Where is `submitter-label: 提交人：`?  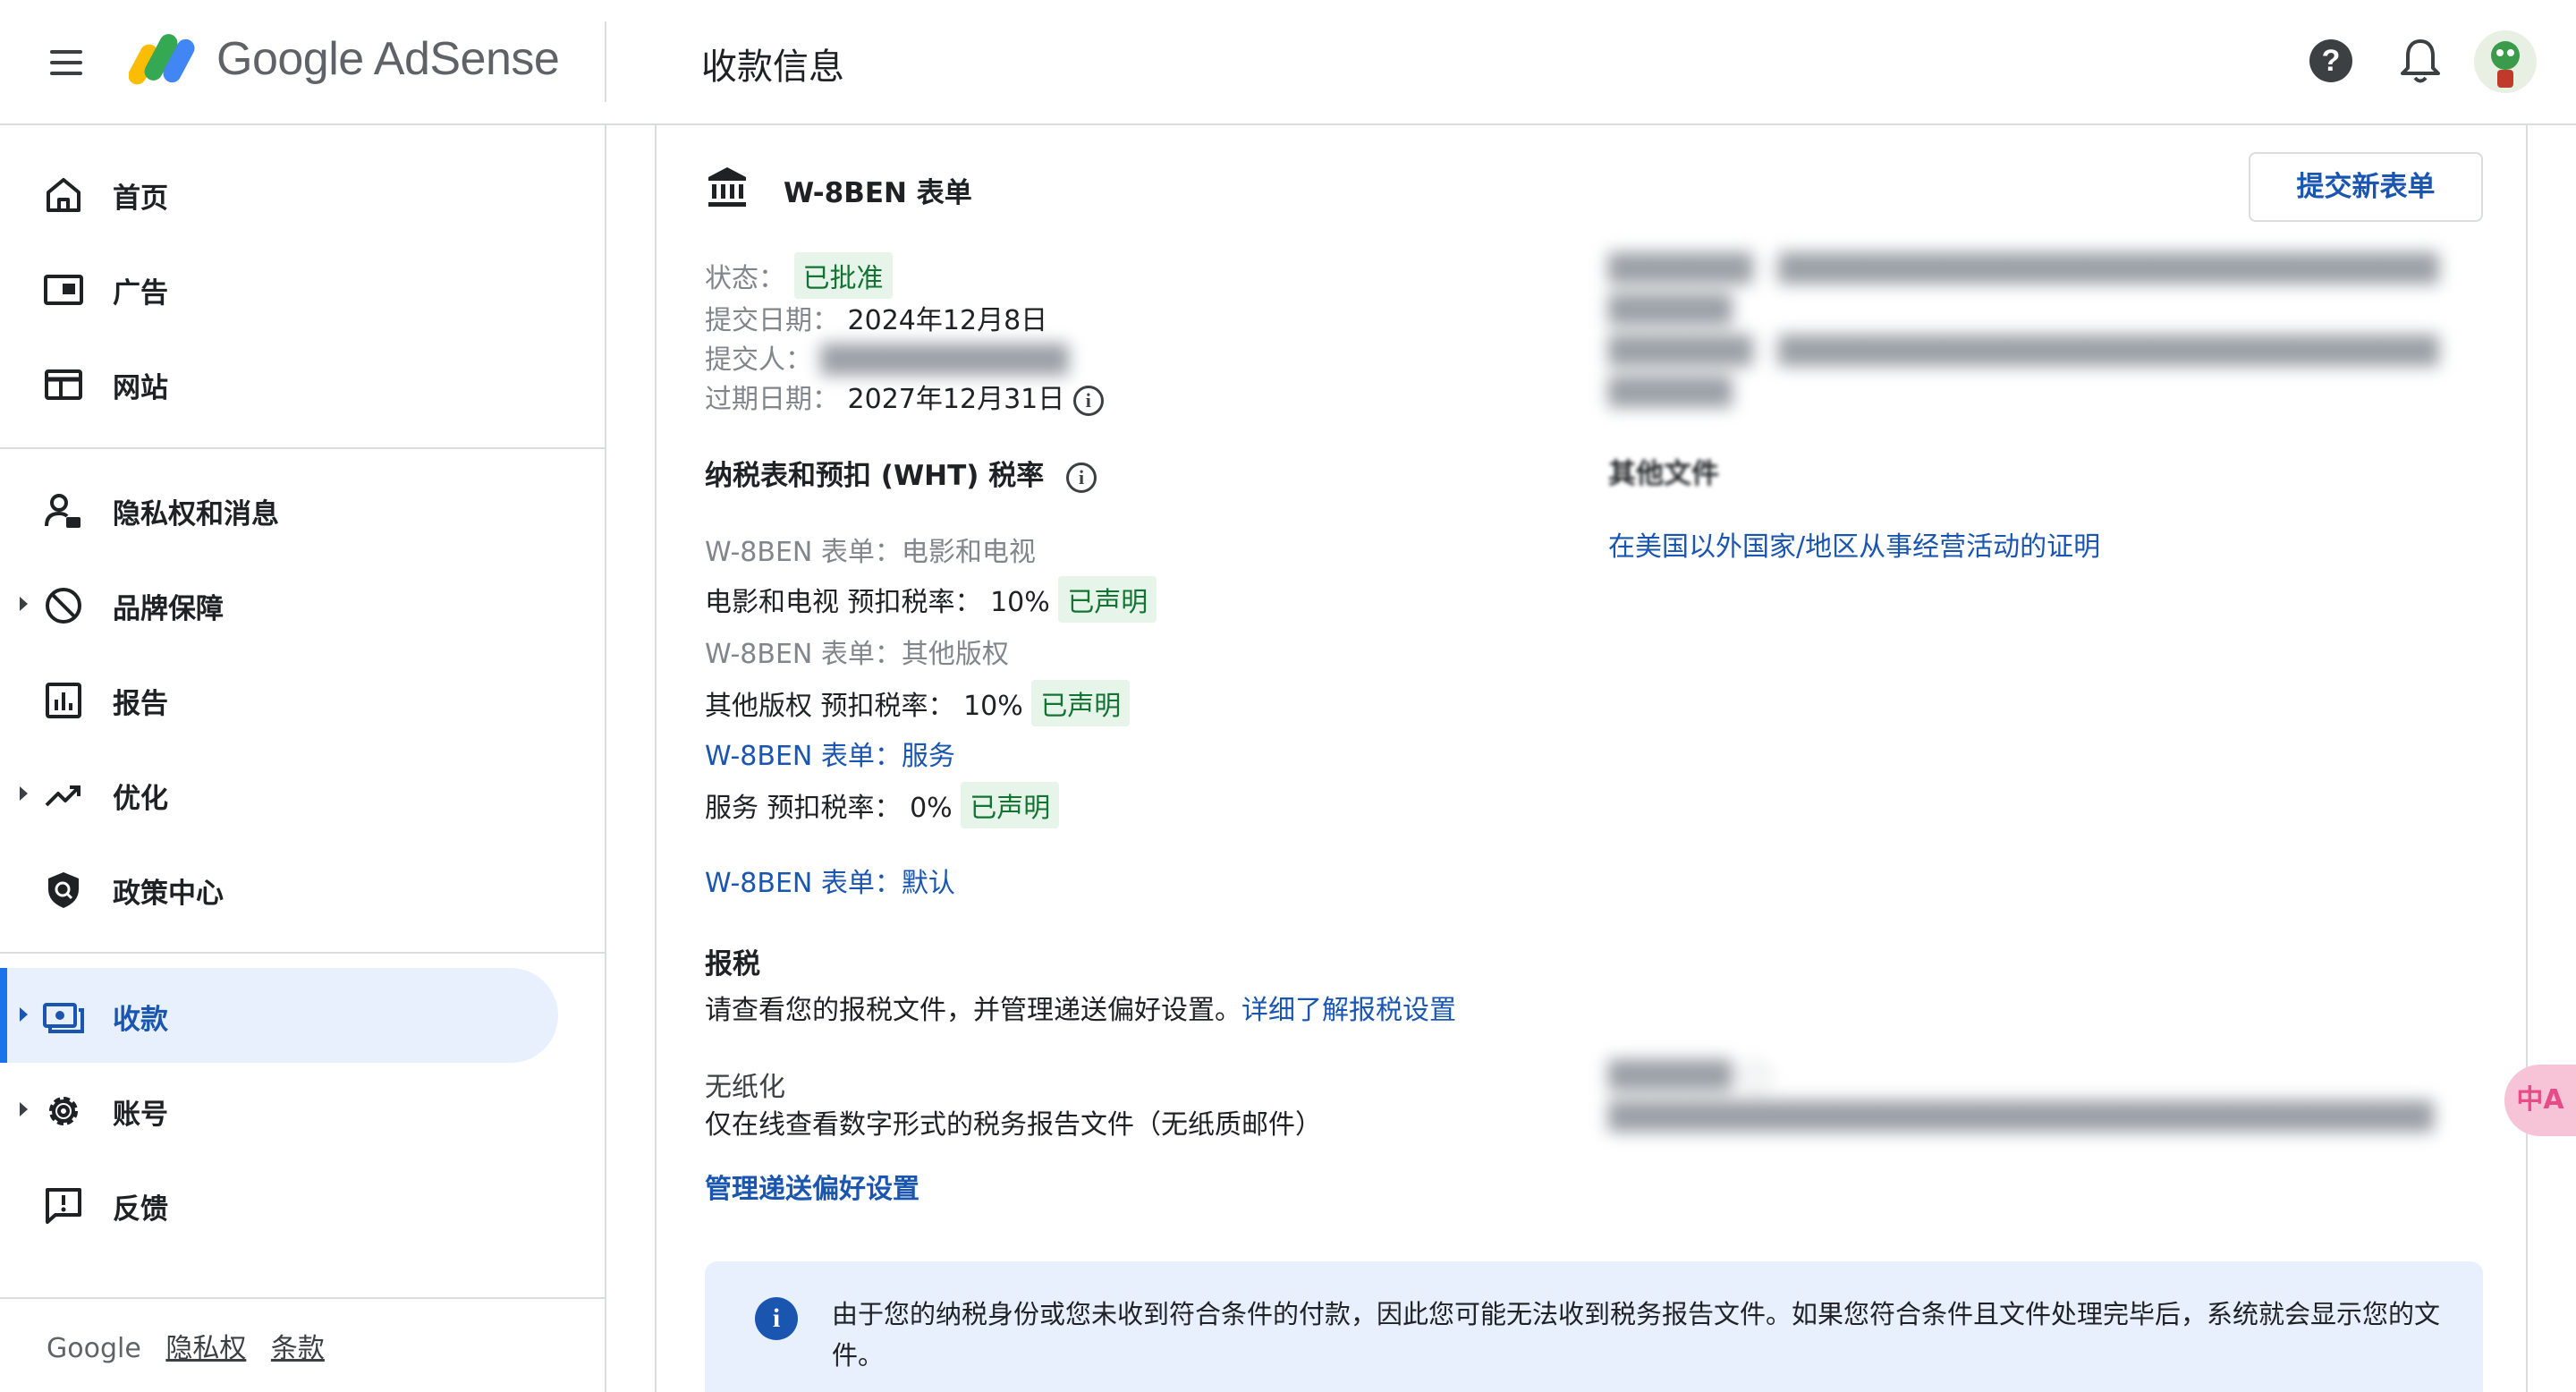 submitter-label: 提交人： is located at coordinates (758, 360).